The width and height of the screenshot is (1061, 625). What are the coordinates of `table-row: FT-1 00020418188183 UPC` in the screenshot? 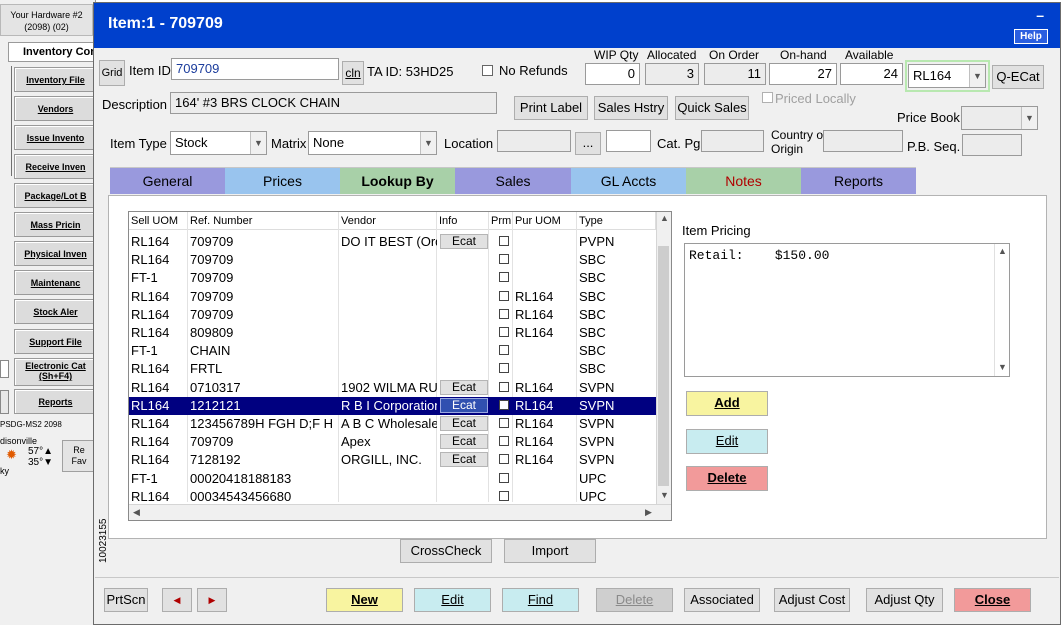 It's located at (392, 479).